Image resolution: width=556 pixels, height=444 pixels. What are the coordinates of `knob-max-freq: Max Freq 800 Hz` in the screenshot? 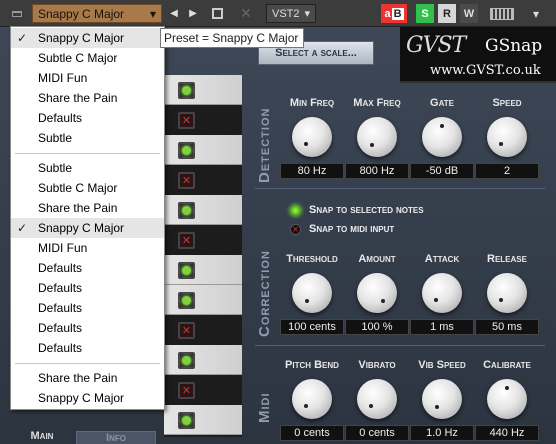 It's located at (377, 142).